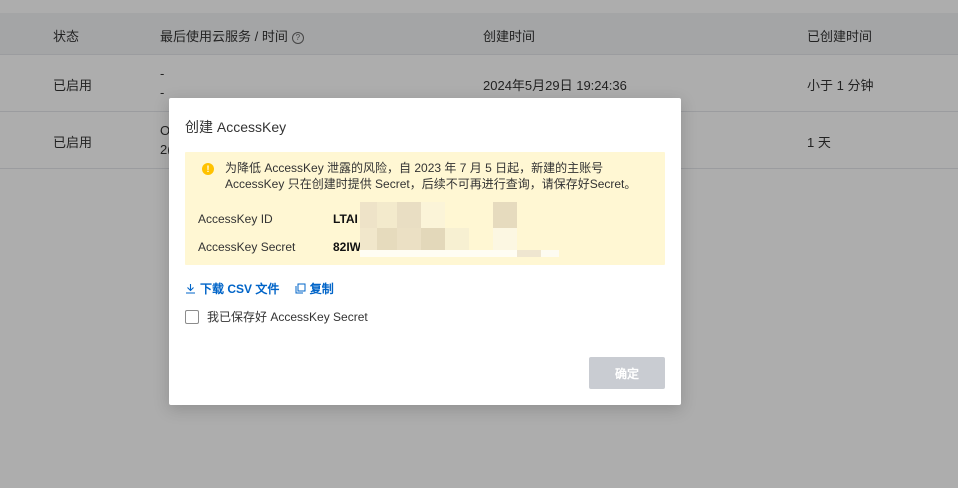 This screenshot has width=958, height=488. What do you see at coordinates (208, 169) in the screenshot?
I see `warning-icon: !` at bounding box center [208, 169].